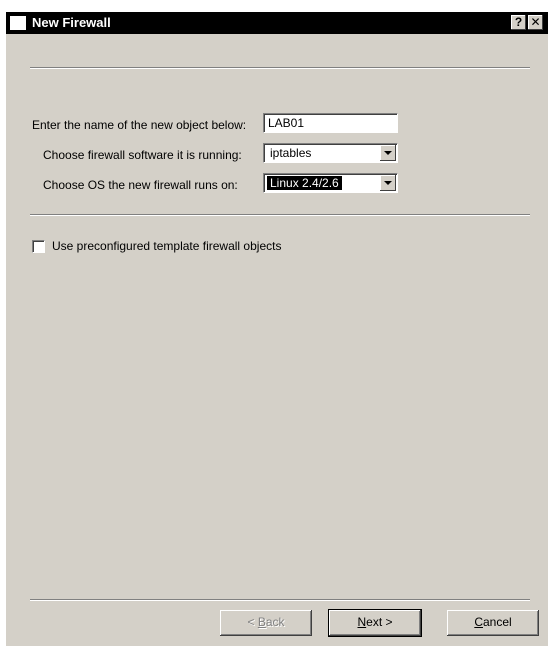 Image resolution: width=548 pixels, height=646 pixels. I want to click on middle-divider, so click(280, 215).